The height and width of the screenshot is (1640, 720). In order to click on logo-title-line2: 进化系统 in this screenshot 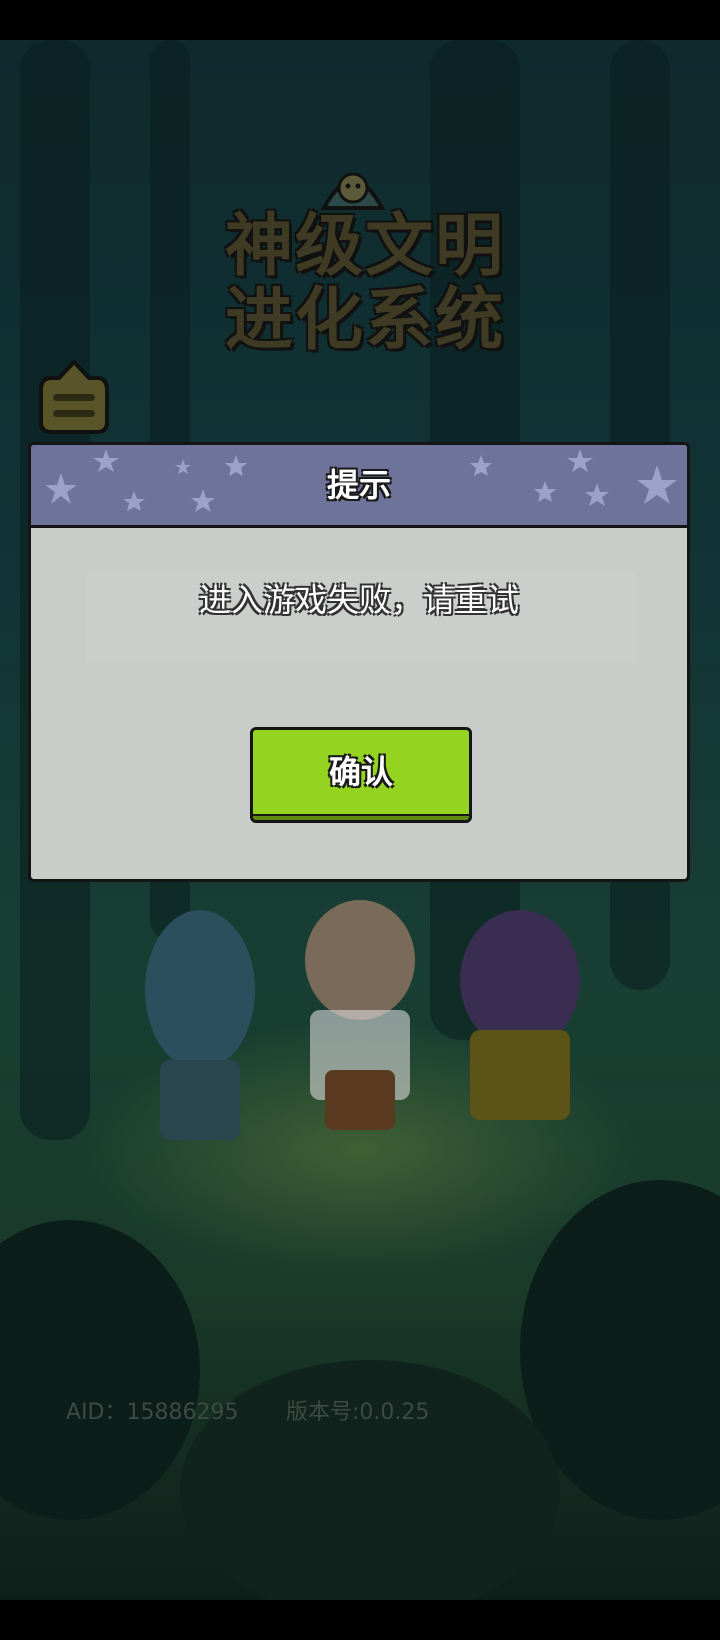, I will do `click(364, 320)`.